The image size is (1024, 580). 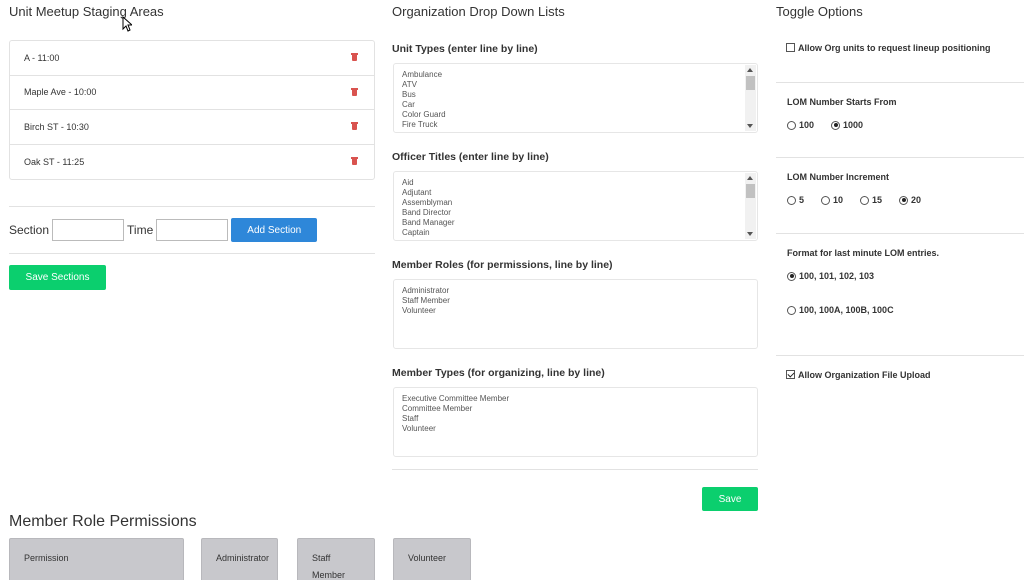 What do you see at coordinates (837, 276) in the screenshot?
I see `radio-label: 100, 101, 102, 103` at bounding box center [837, 276].